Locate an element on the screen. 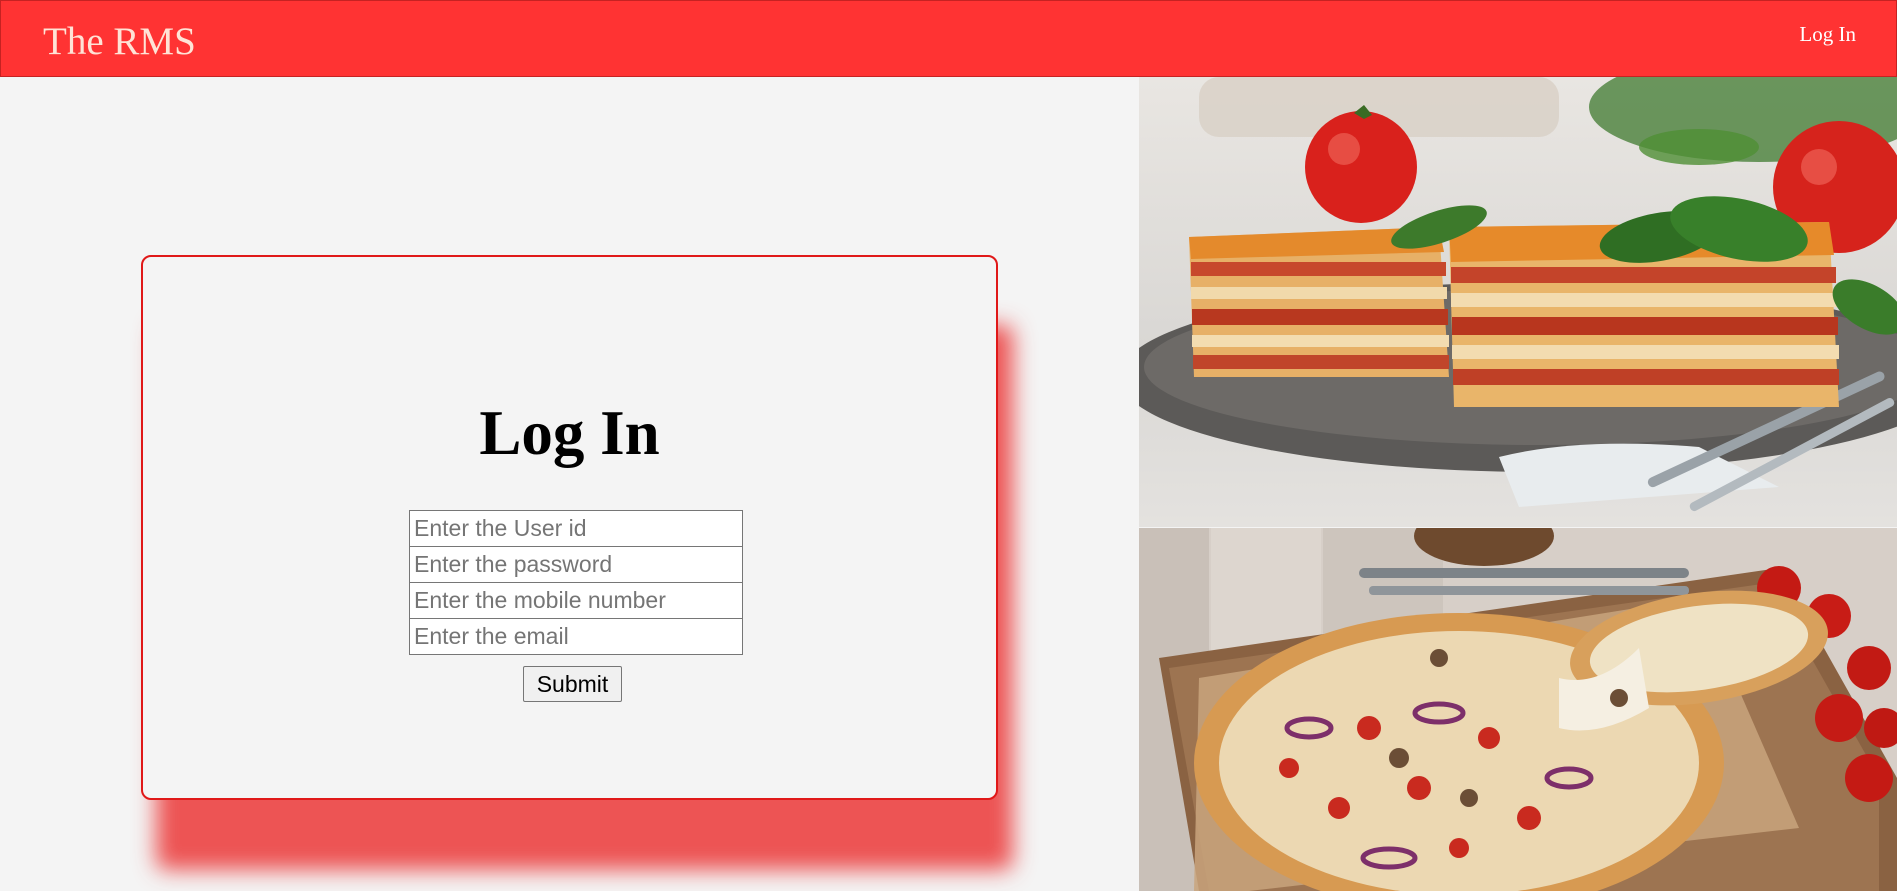  brand-logo-text: The RMS is located at coordinates (119, 41).